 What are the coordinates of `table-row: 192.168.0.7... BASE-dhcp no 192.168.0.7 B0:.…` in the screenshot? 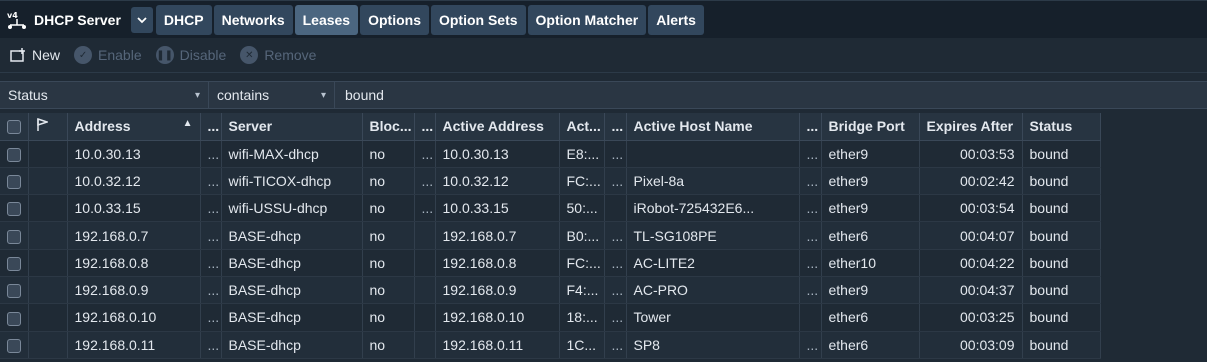 It's located at (550, 235).